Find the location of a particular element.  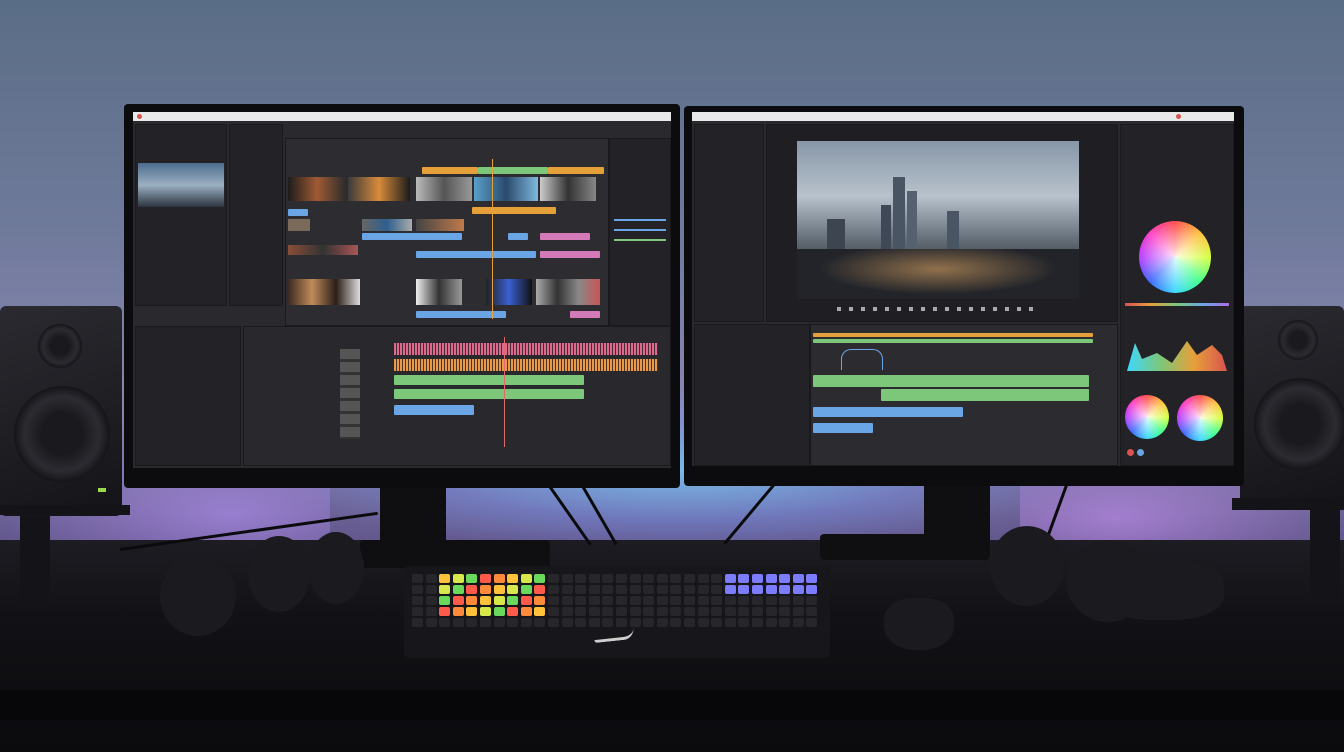

transport-controls is located at coordinates (937, 309).